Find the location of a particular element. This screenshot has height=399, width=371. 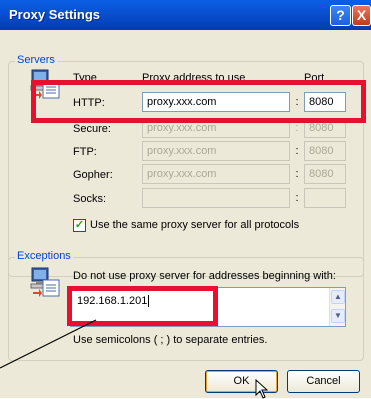

callout-line is located at coordinates (48, 344).